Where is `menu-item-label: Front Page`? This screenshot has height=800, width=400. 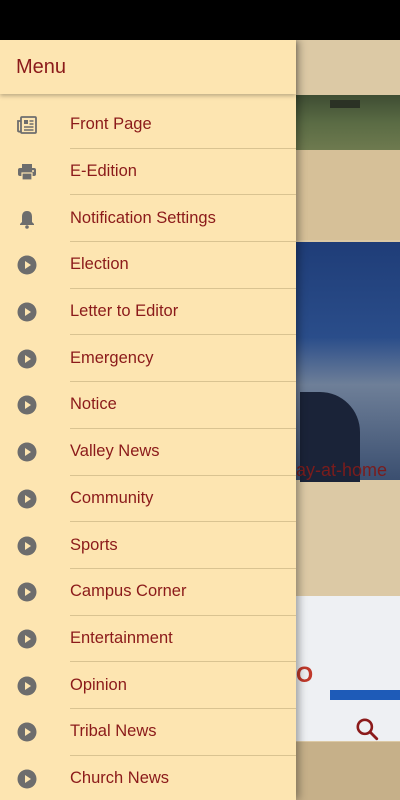
menu-item-label: Front Page is located at coordinates (183, 125).